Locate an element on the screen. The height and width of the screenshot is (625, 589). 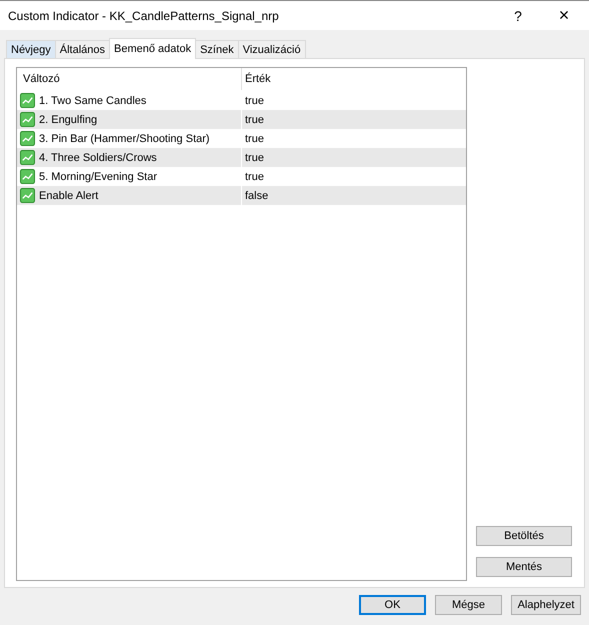
dialog-button: OK is located at coordinates (392, 605).